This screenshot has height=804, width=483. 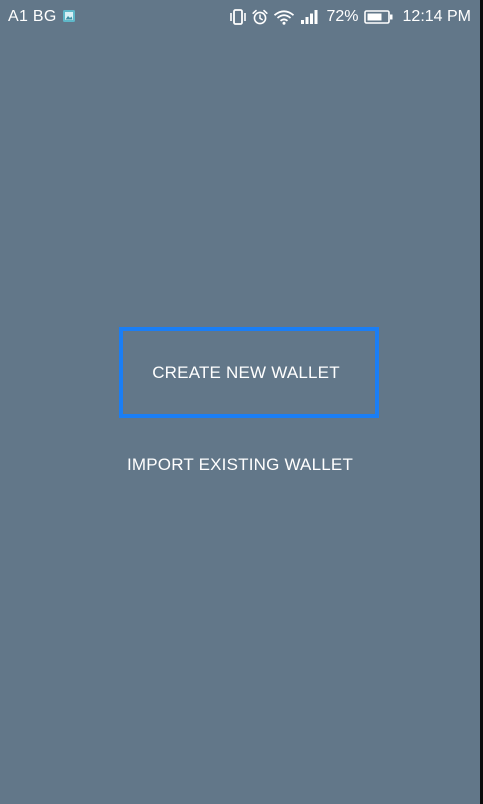 What do you see at coordinates (32, 16) in the screenshot?
I see `carrier-name: A1 BG` at bounding box center [32, 16].